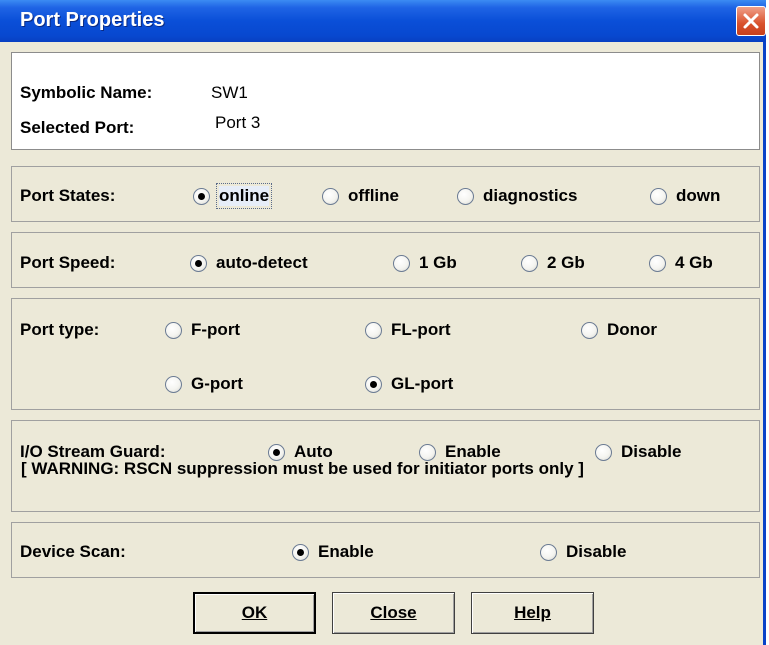  What do you see at coordinates (229, 92) in the screenshot?
I see `symbolic-name-value: SW1` at bounding box center [229, 92].